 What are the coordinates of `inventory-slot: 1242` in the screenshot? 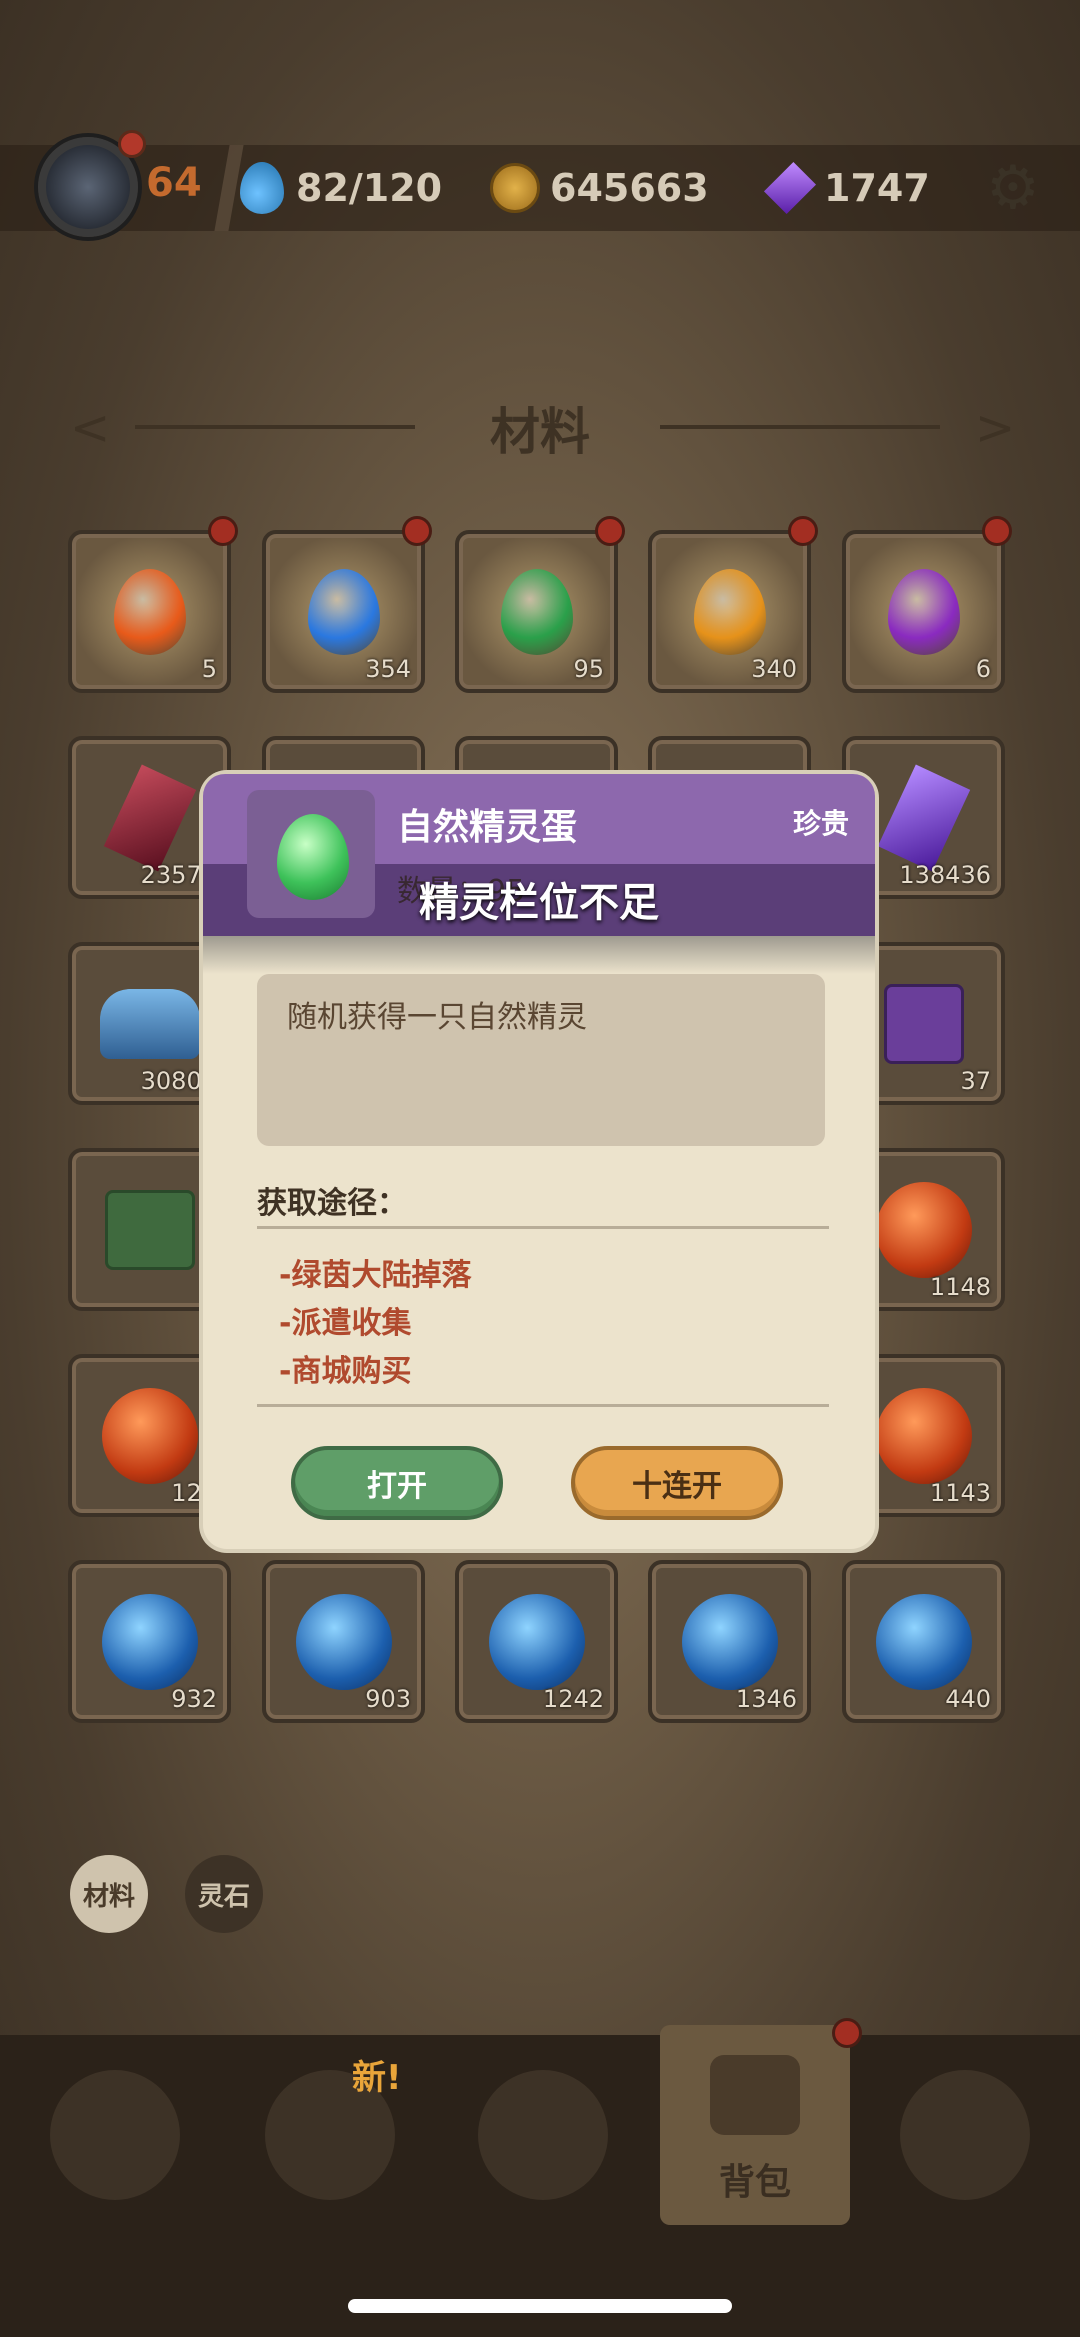 It's located at (536, 1641).